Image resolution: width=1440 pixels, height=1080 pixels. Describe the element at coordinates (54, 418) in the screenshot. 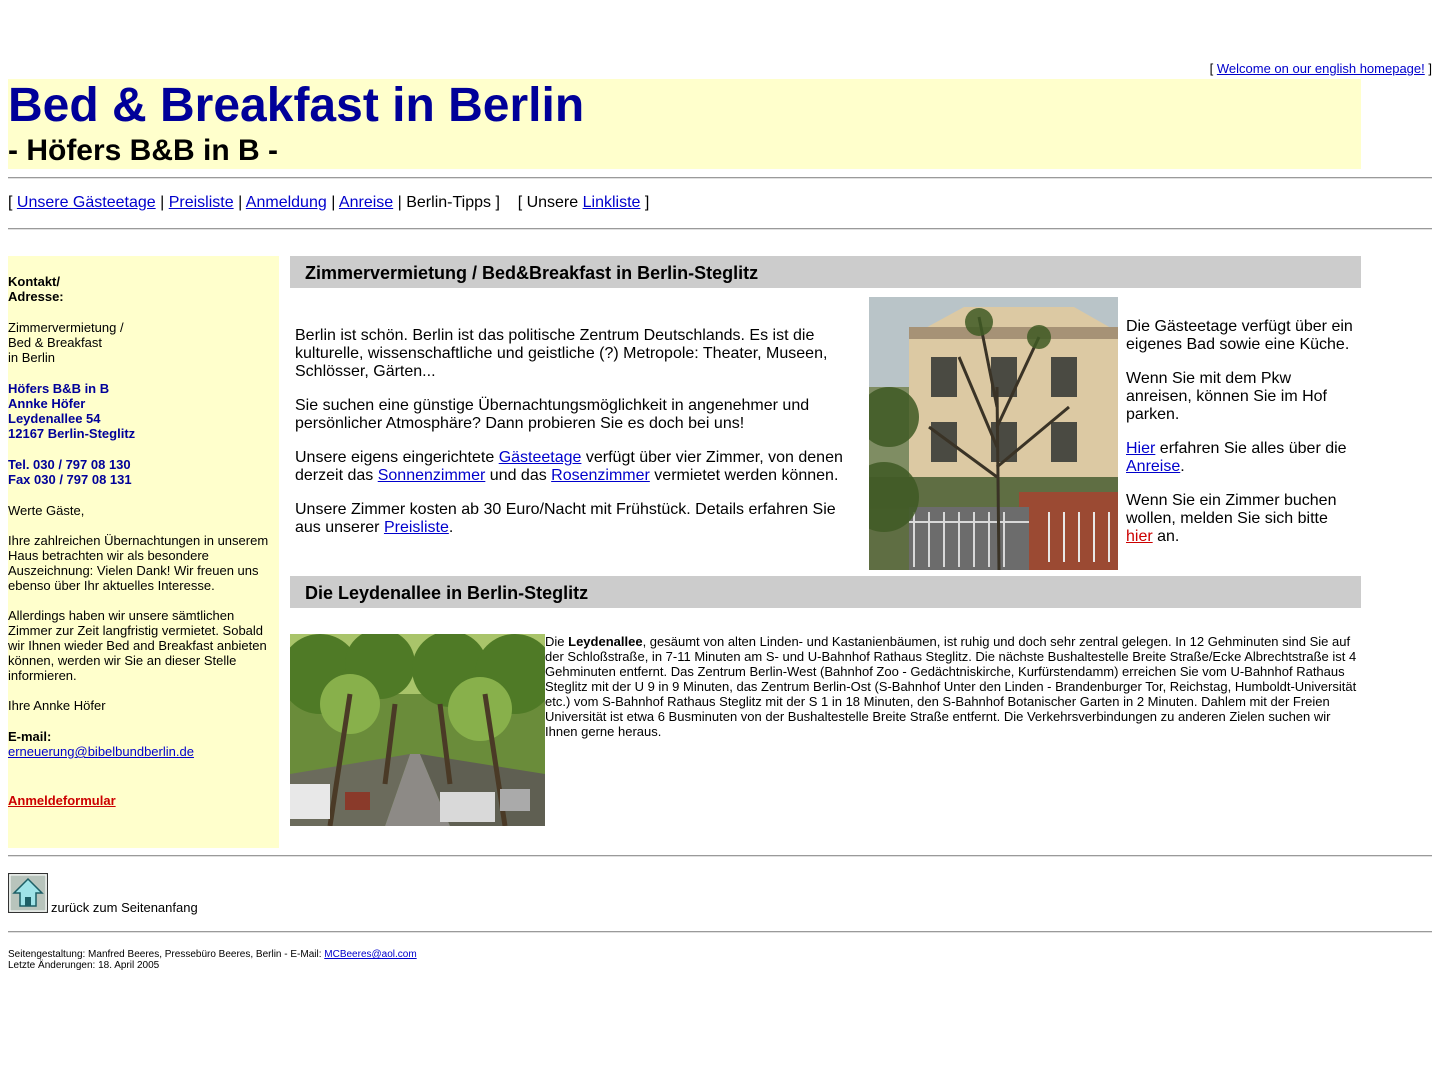

I see `address-line: Leydenallee 54` at that location.